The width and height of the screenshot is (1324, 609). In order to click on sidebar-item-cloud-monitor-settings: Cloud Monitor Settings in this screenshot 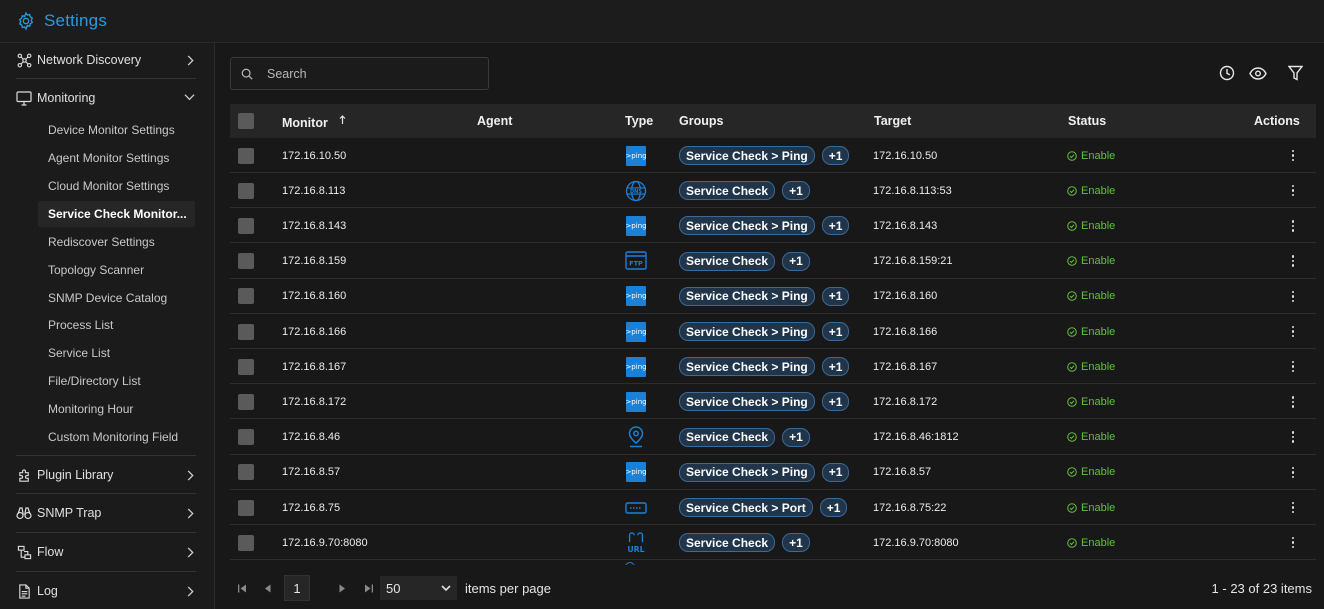, I will do `click(108, 186)`.